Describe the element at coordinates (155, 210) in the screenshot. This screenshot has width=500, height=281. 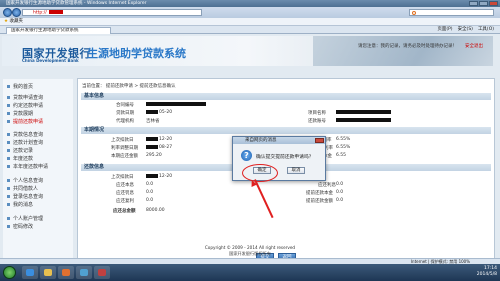
I see `value-total-due: 8000.00` at that location.